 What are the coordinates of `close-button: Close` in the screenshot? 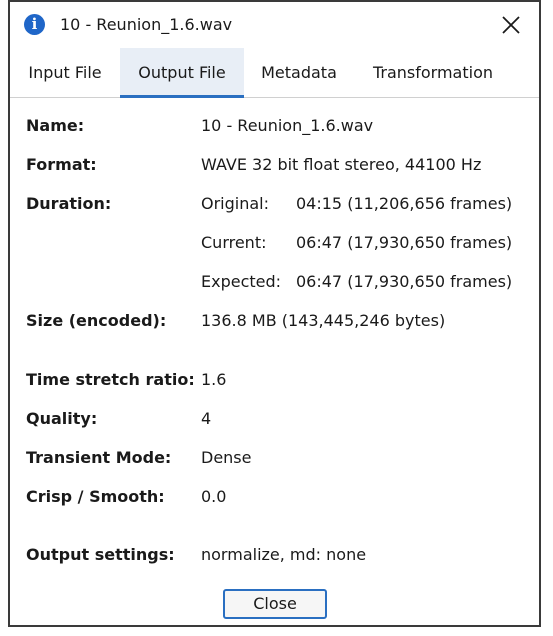 It's located at (275, 604).